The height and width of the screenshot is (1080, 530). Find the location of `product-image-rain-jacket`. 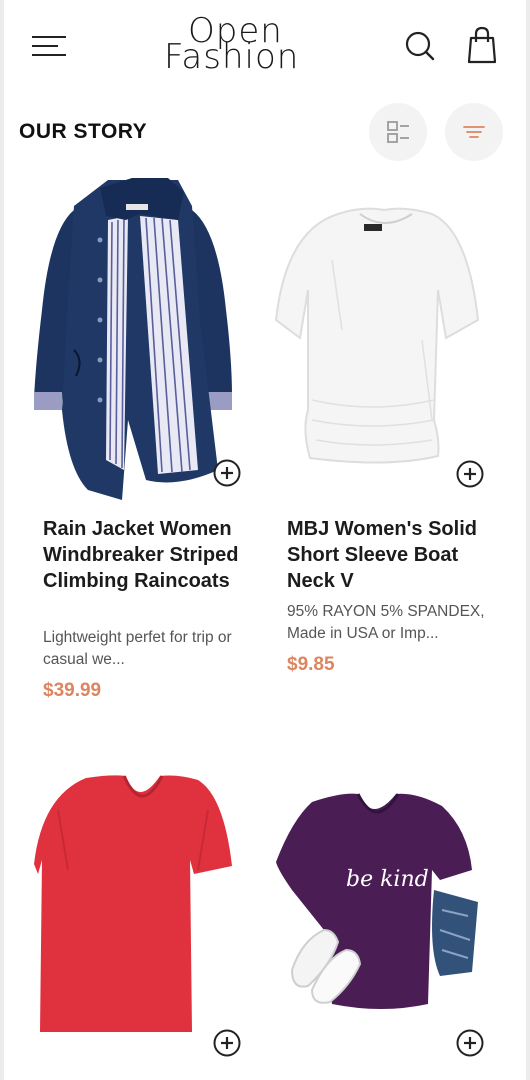

product-image-rain-jacket is located at coordinates (143, 335).